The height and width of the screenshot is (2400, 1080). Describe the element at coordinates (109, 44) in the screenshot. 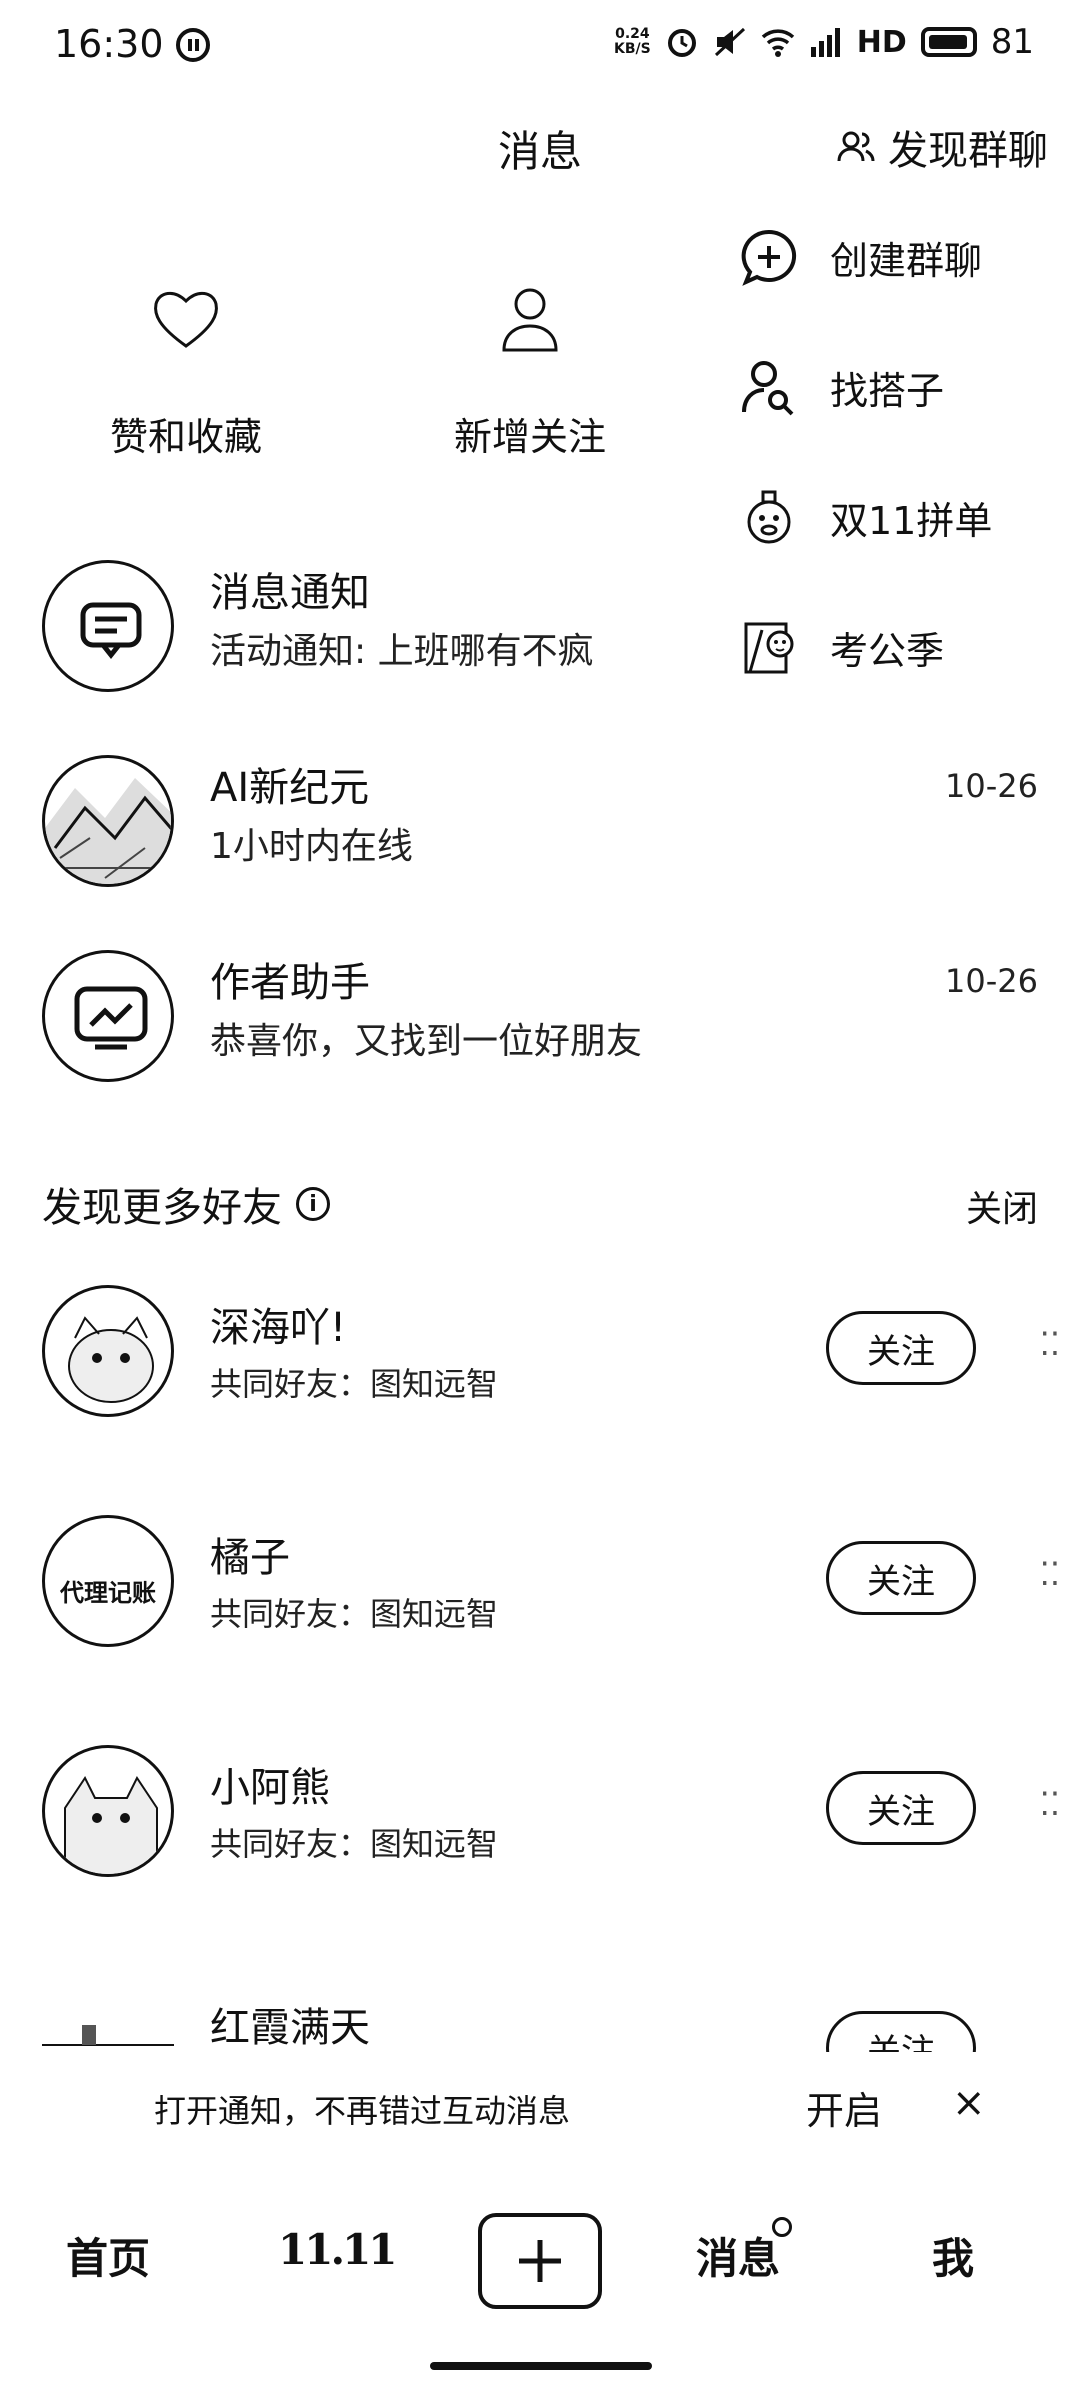

I see `status-time: 16:30` at that location.